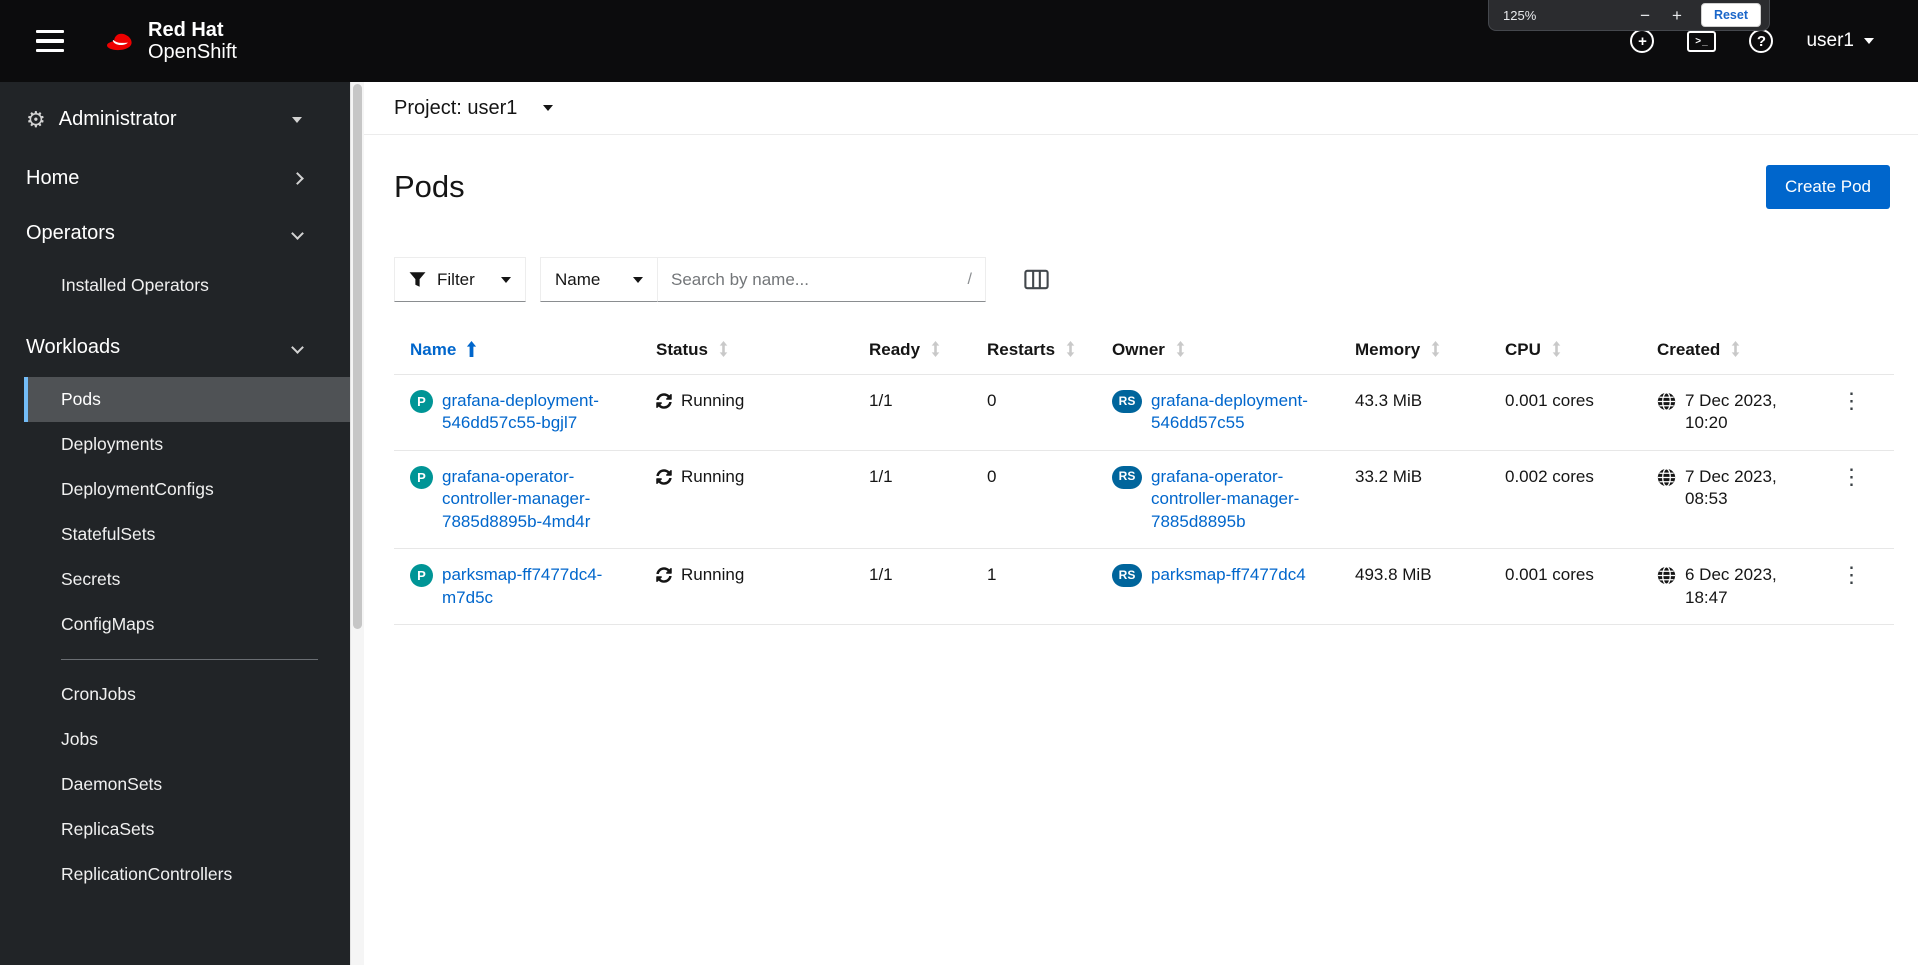  Describe the element at coordinates (187, 694) in the screenshot. I see `sidebar-item-cronjobs: CronJobs` at that location.